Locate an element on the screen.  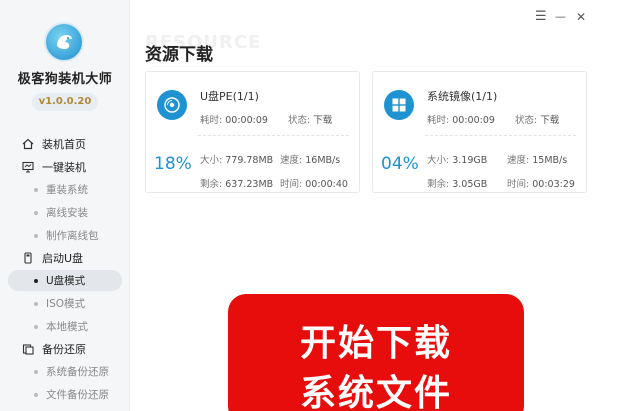
remaining-value: 3.05GB is located at coordinates (470, 184).